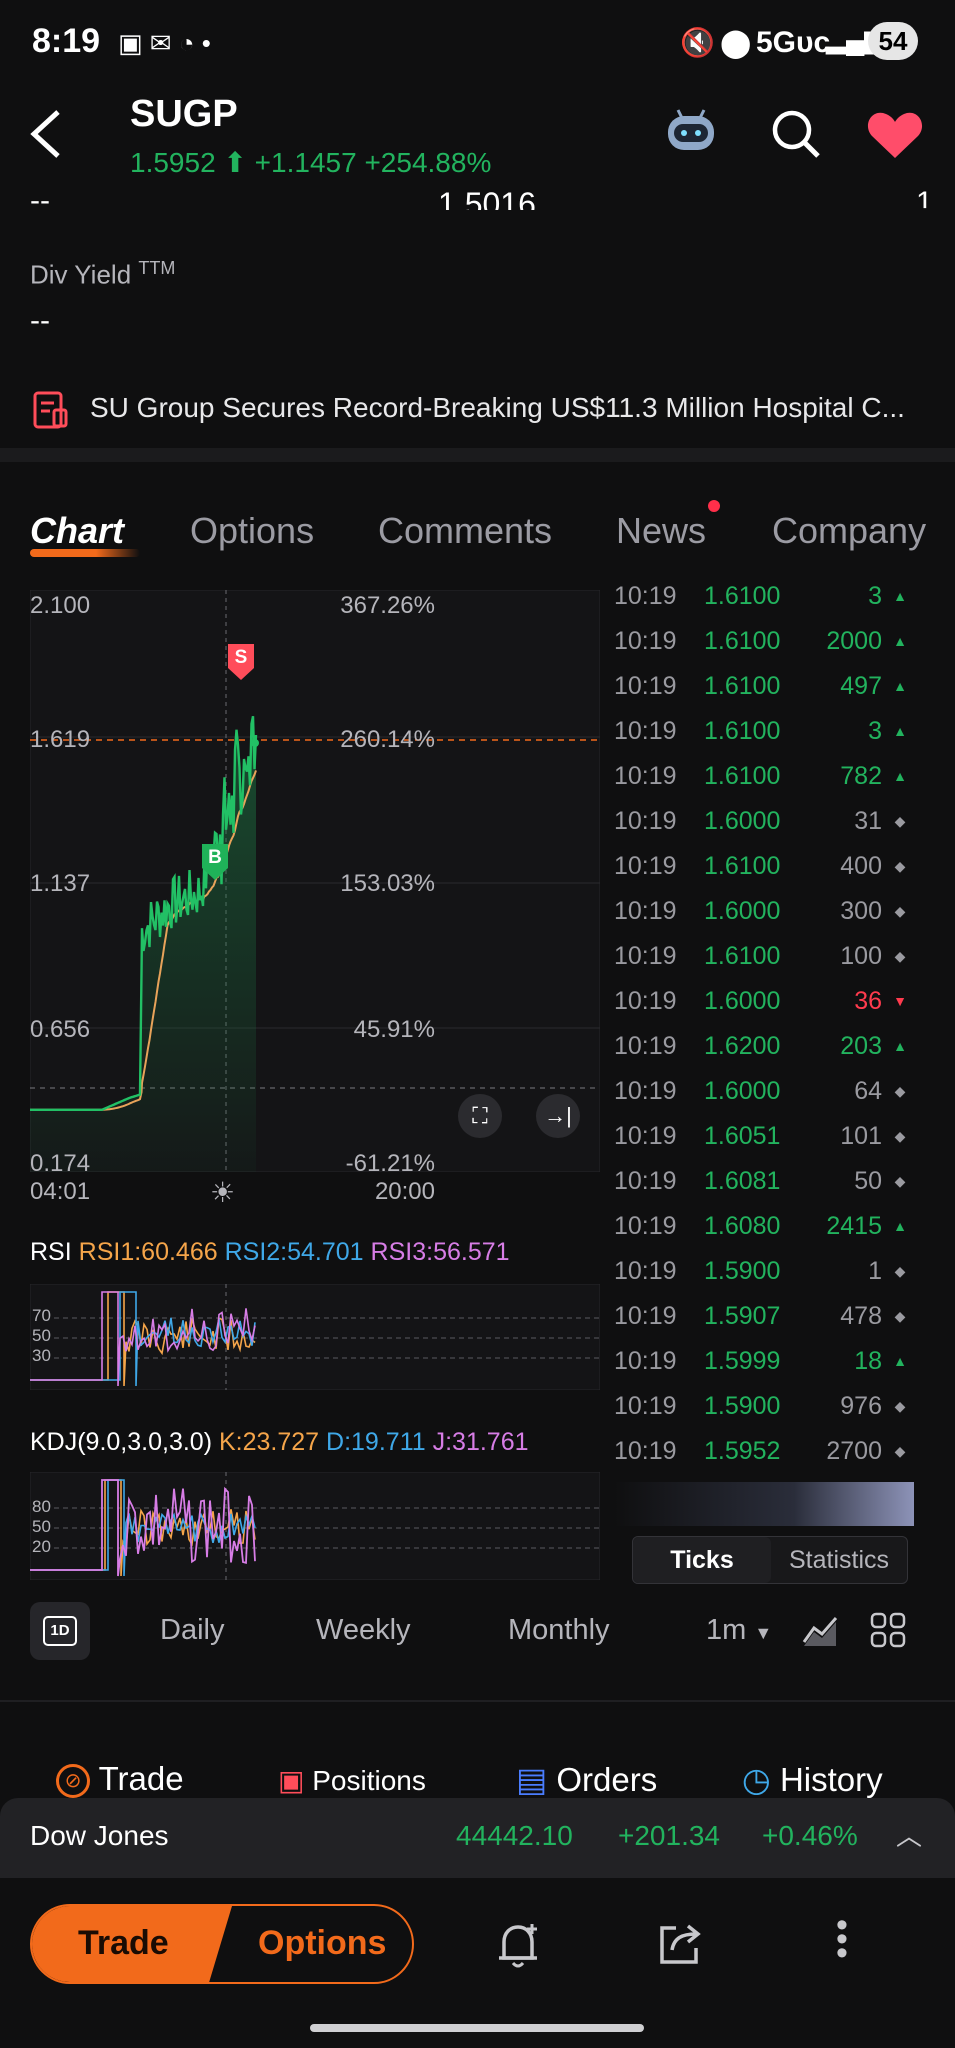 Image resolution: width=955 pixels, height=2048 pixels. I want to click on back-arrow-icon, so click(46, 134).